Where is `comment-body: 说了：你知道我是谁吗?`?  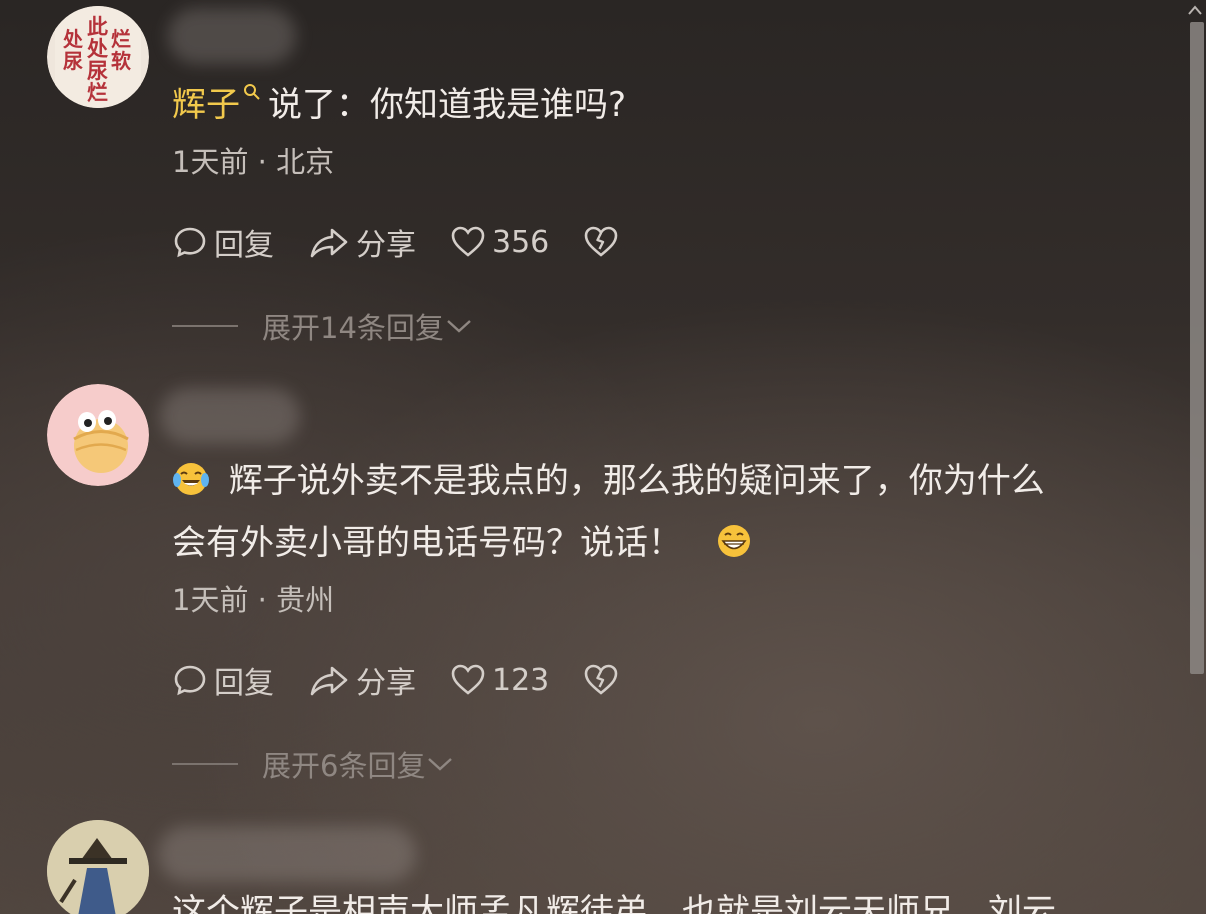 comment-body: 说了：你知道我是谁吗? is located at coordinates (447, 105).